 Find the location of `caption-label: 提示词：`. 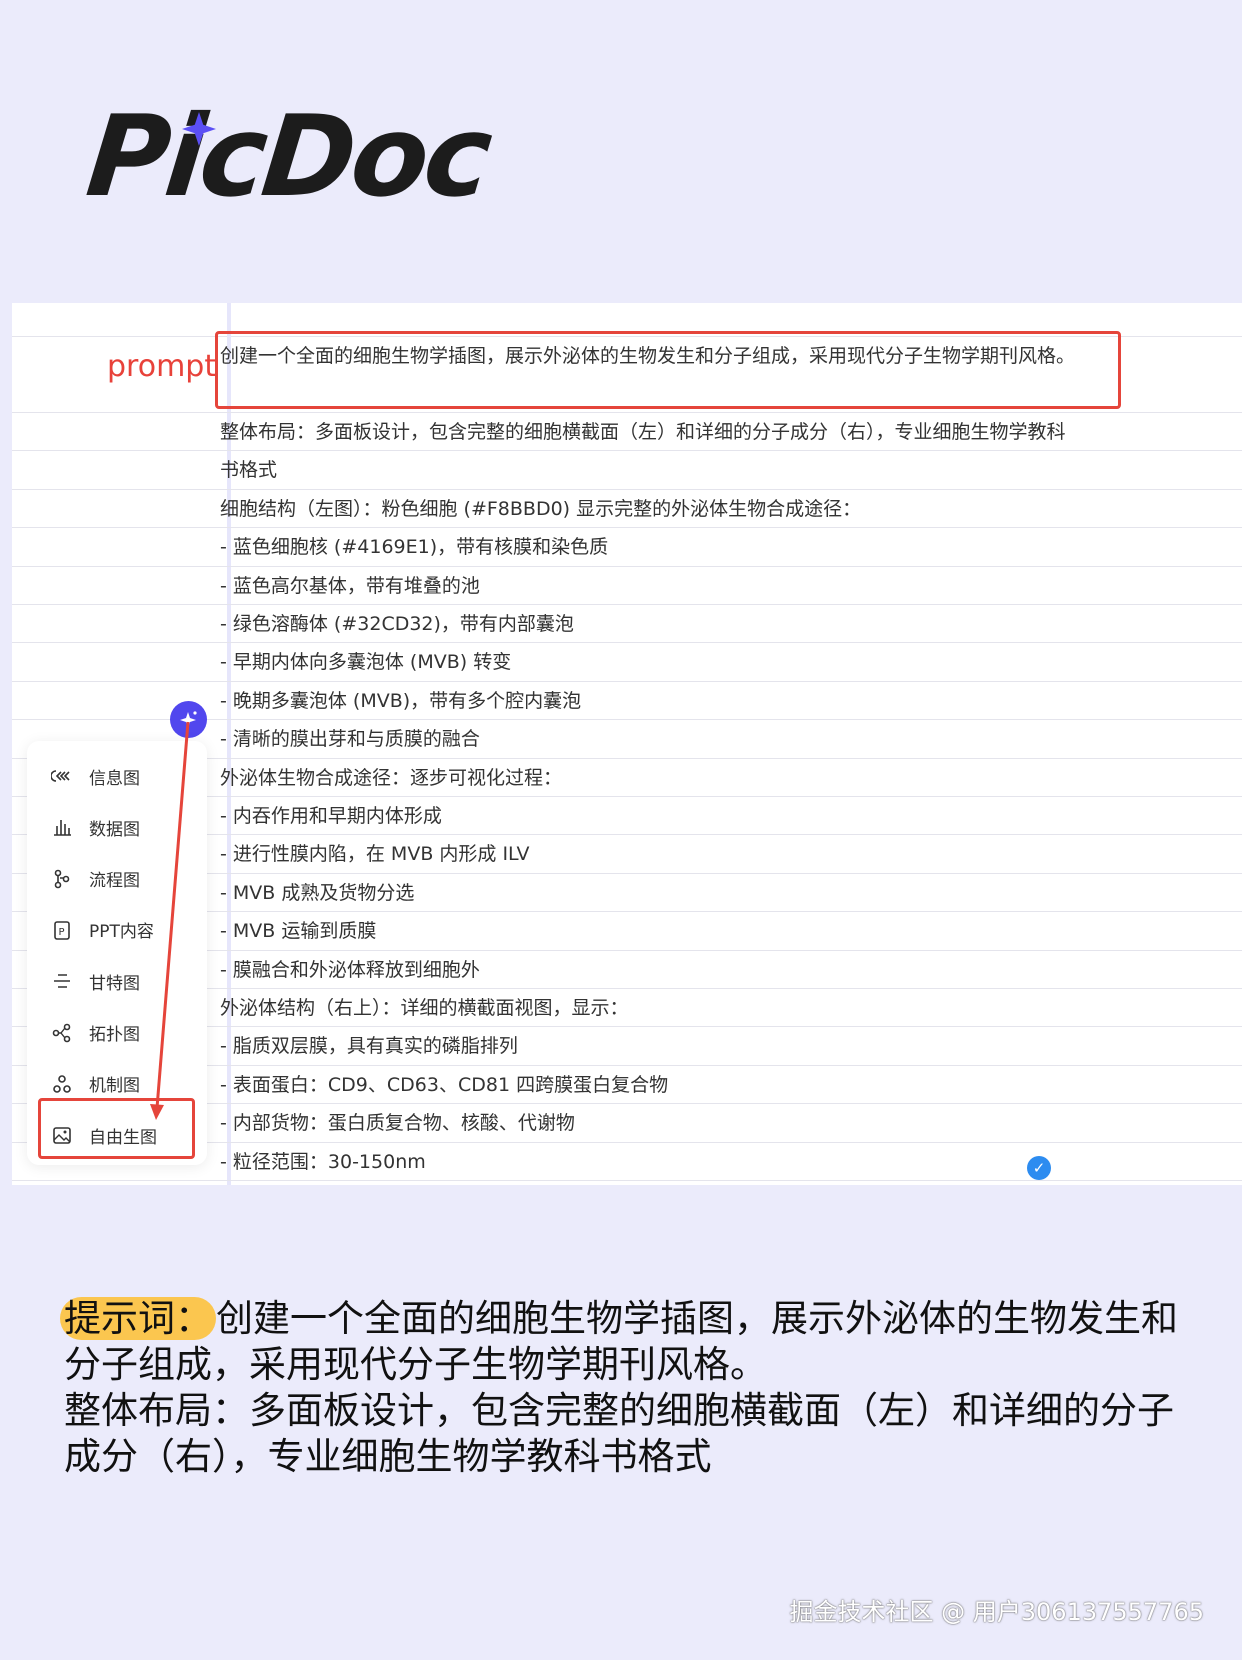

caption-label: 提示词： is located at coordinates (138, 1318).